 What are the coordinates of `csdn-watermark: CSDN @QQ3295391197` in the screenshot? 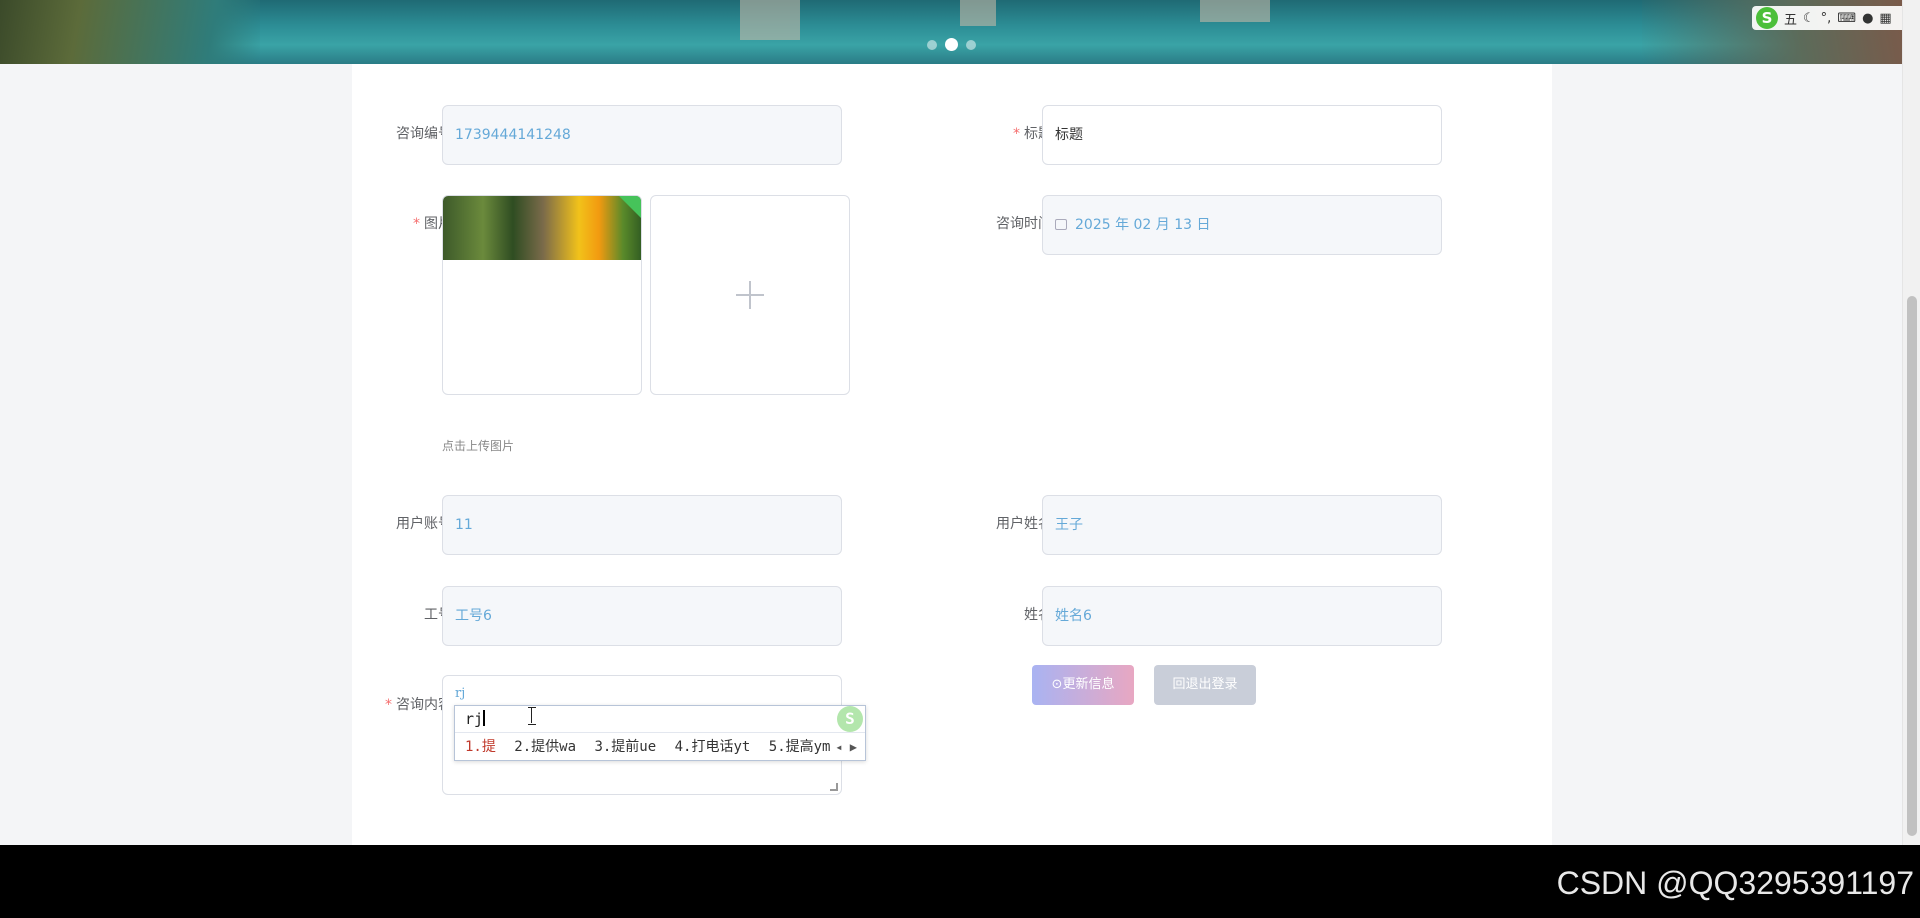 It's located at (1735, 883).